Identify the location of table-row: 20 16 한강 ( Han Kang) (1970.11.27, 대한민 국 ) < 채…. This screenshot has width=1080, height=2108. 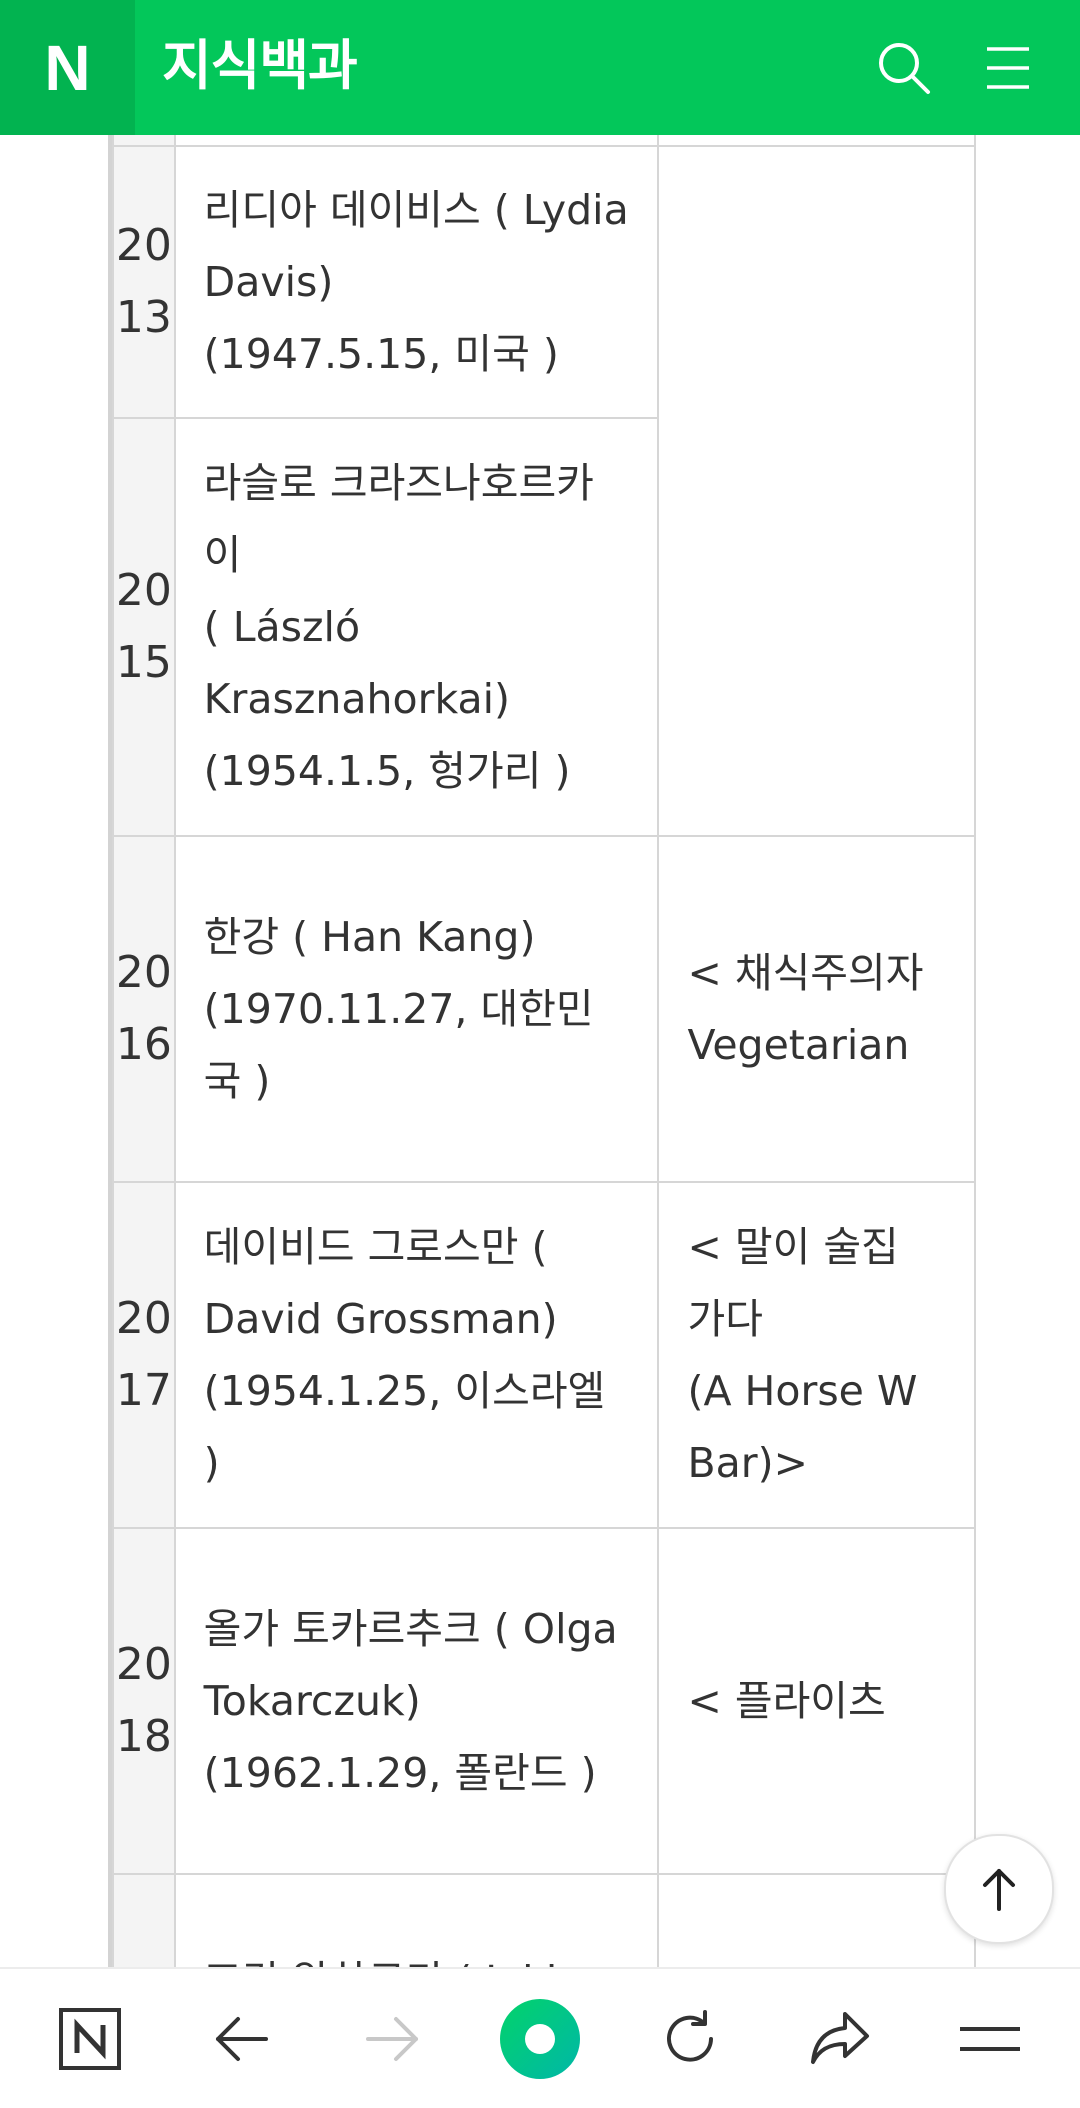
(544, 1009).